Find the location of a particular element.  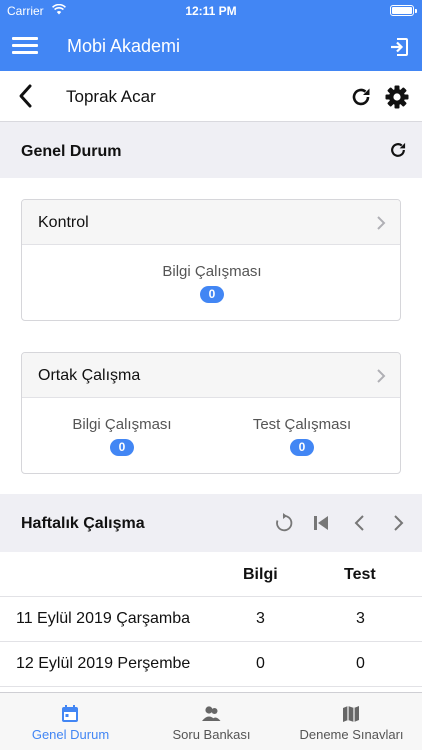

app-nav-bar: Mobi Akademi is located at coordinates (211, 46).